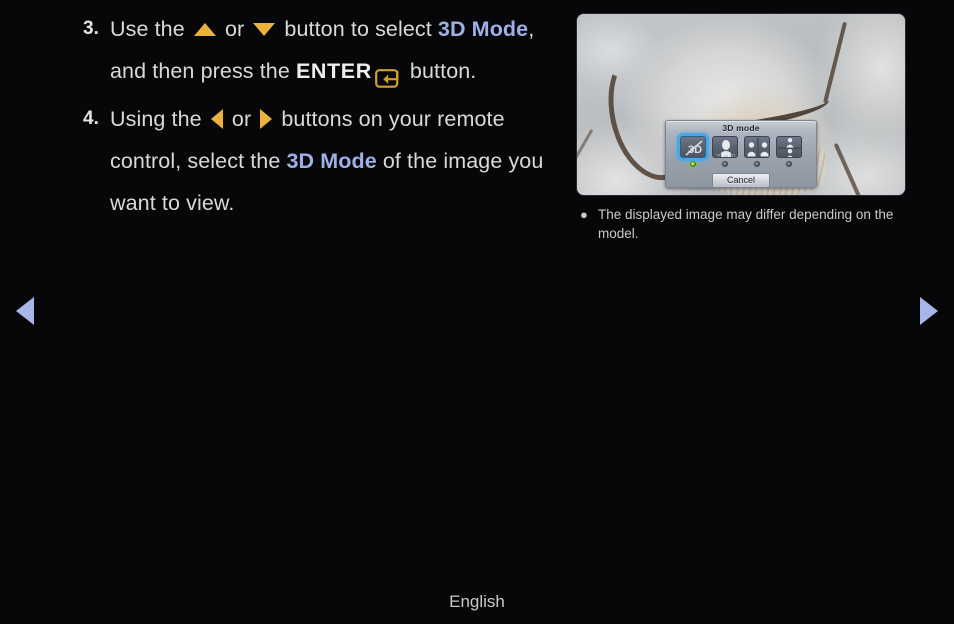 The image size is (954, 624). I want to click on step-number: 4., so click(91, 118).